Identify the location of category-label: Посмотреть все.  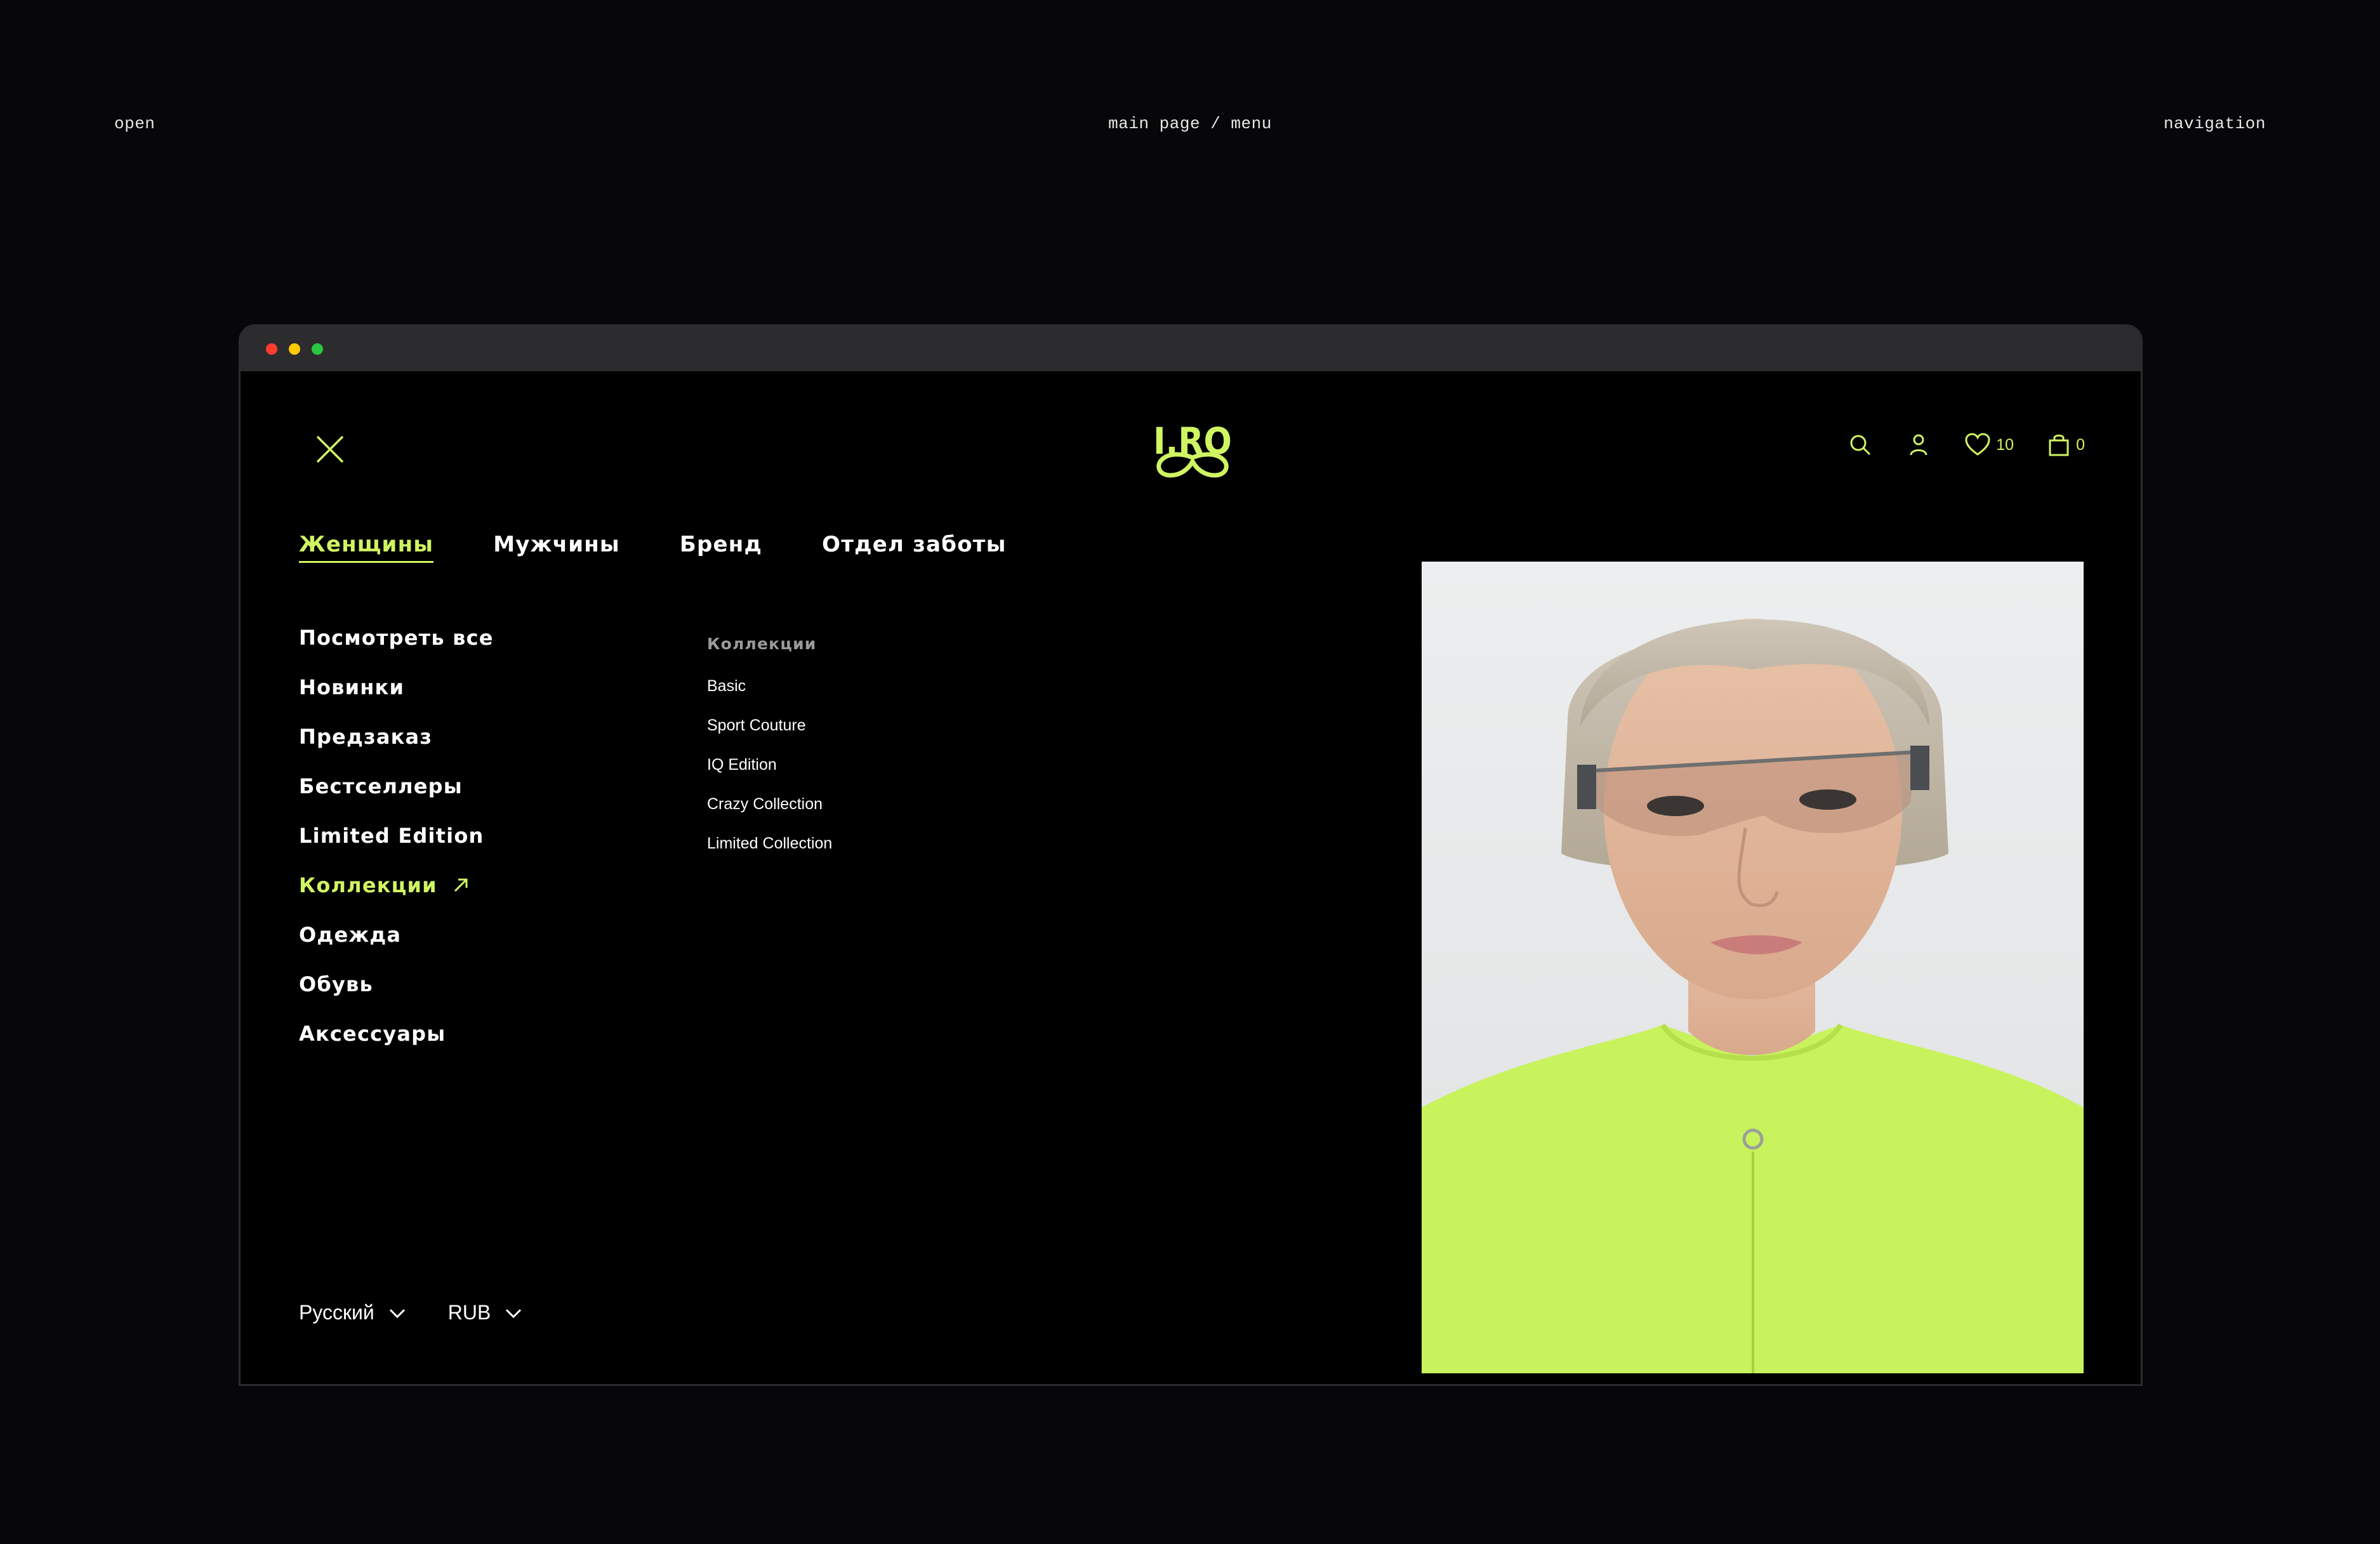
(396, 638).